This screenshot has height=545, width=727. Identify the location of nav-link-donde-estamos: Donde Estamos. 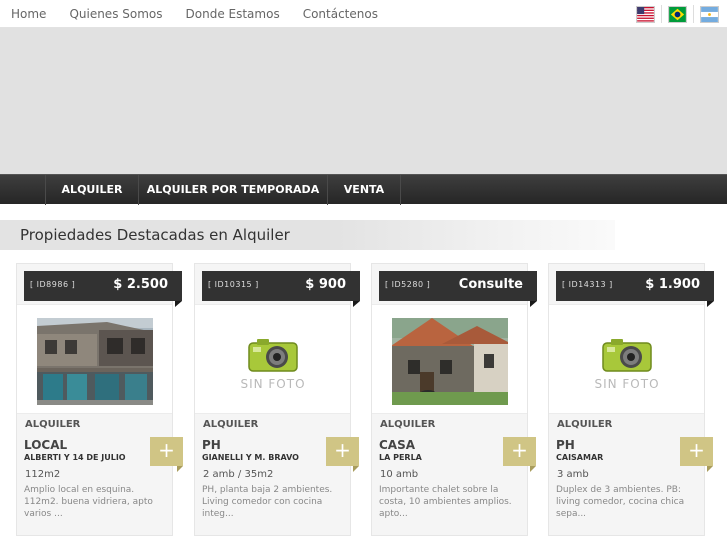
(233, 14).